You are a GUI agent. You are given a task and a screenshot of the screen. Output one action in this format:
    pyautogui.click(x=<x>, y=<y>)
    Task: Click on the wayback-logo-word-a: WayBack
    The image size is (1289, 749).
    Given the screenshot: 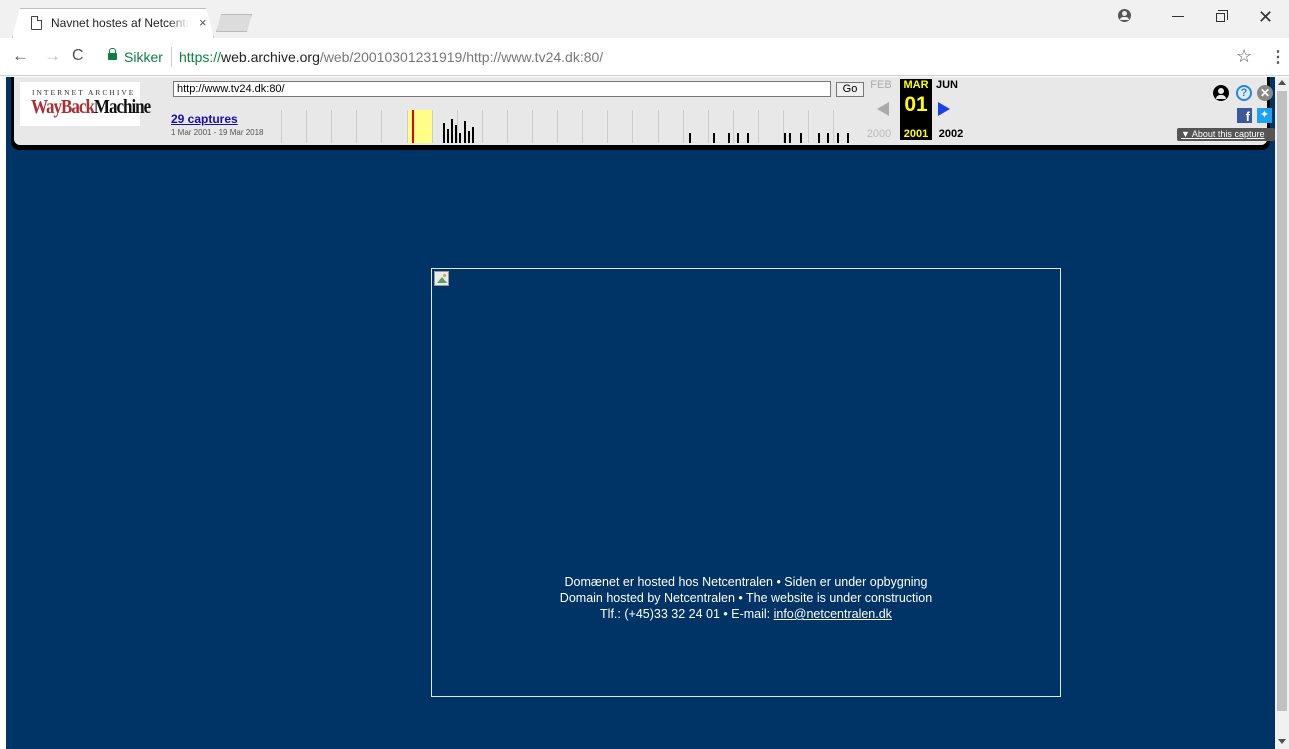 What is the action you would take?
    pyautogui.click(x=63, y=106)
    